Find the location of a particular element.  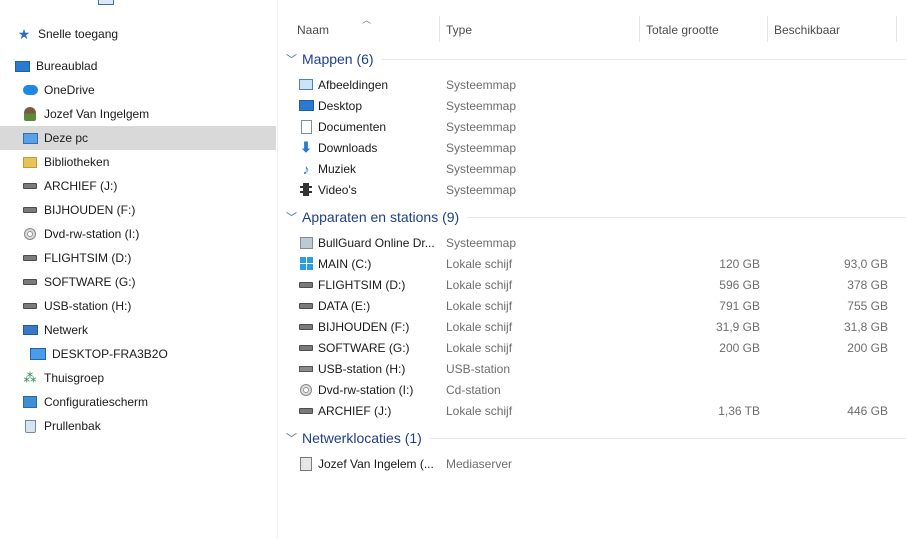

list-item: BullGuard Online Dr... Systeemmap is located at coordinates (592, 242).